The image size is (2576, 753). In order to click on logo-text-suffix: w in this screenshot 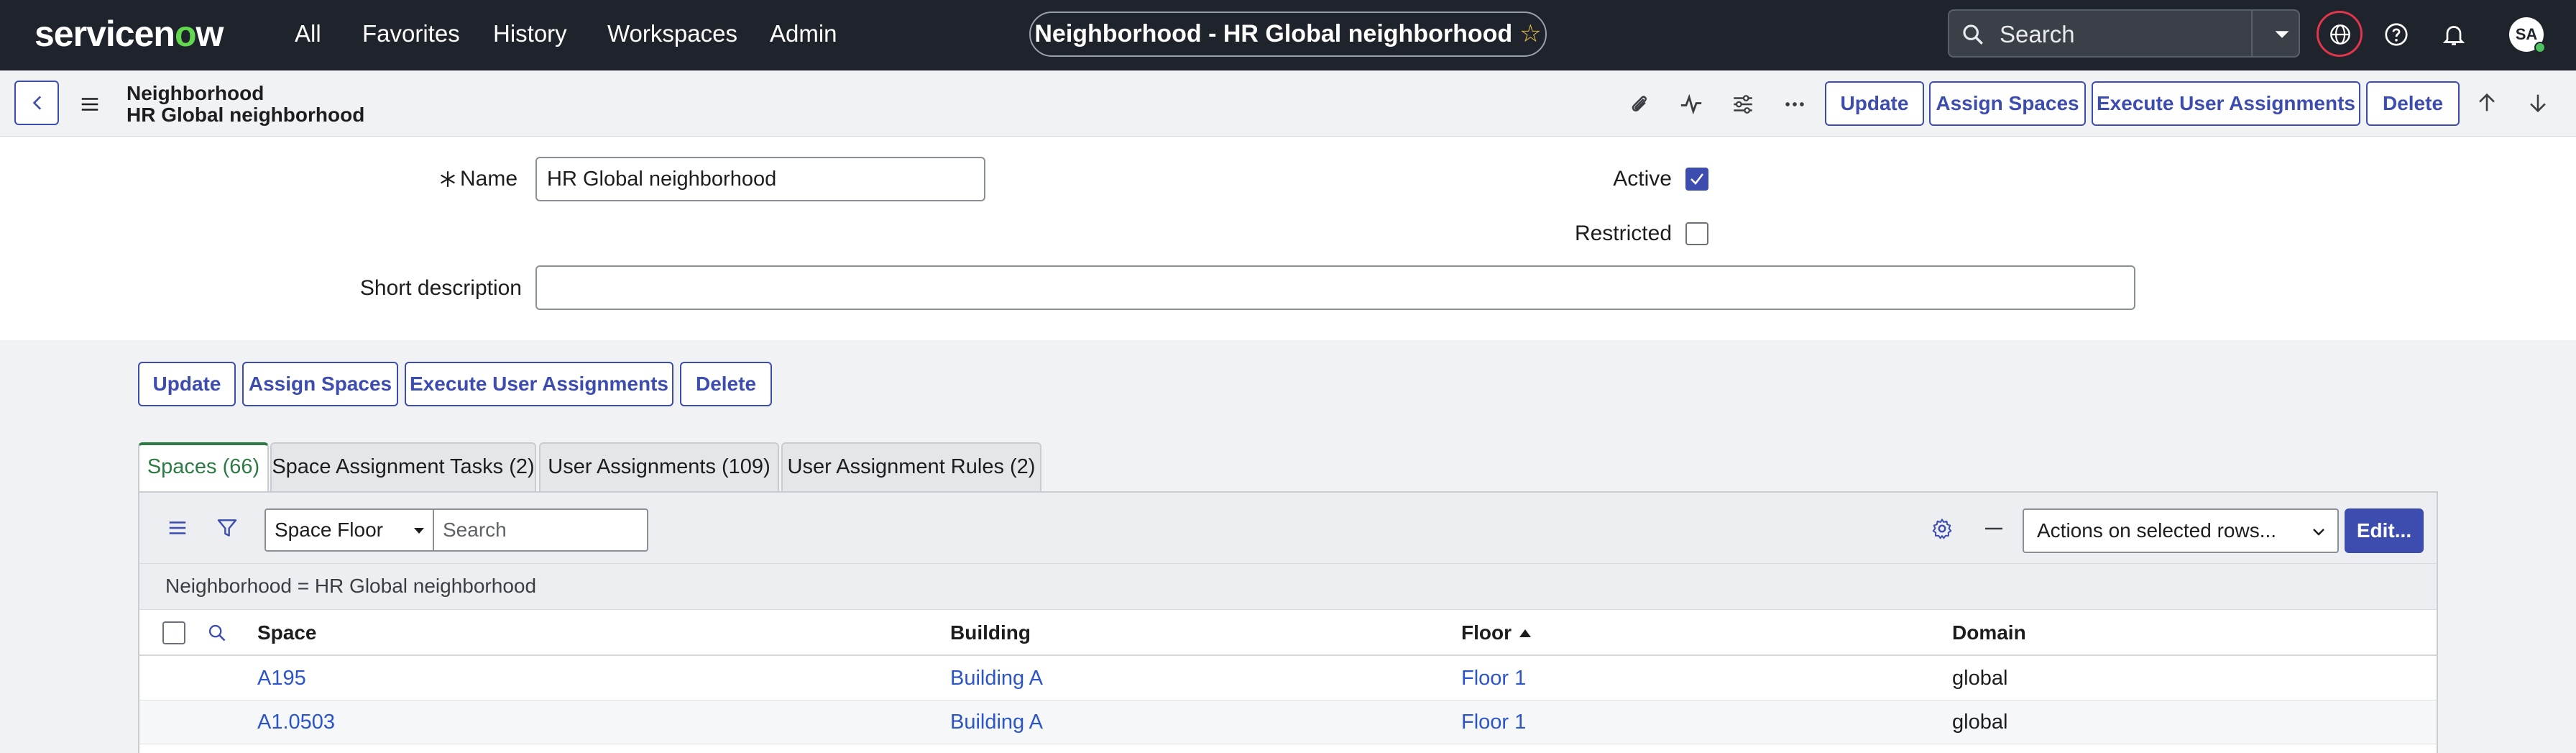, I will do `click(210, 34)`.